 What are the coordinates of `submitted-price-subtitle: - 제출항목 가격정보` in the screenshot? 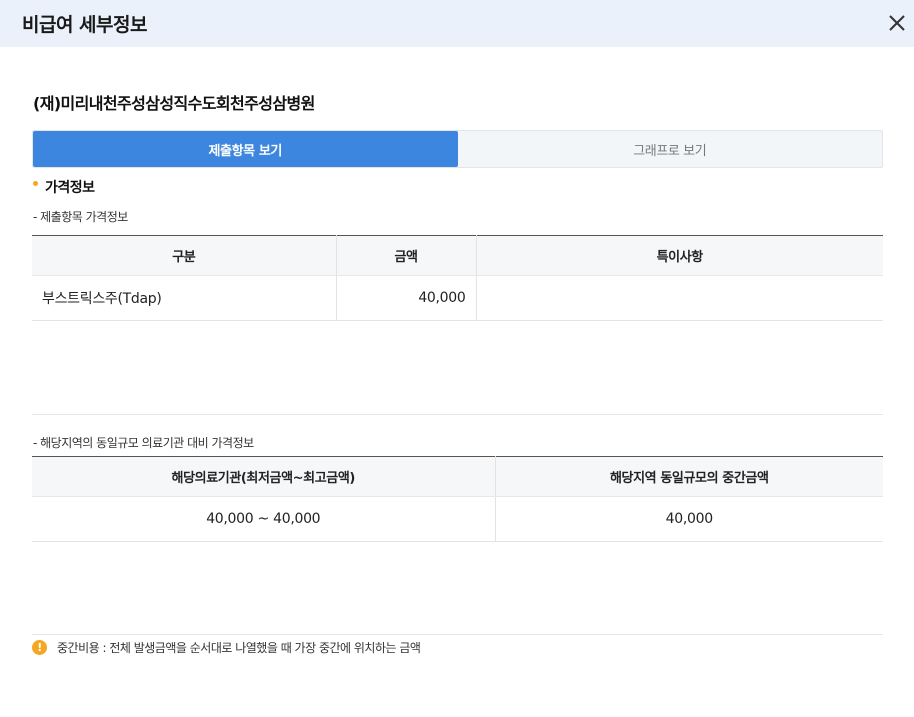 It's located at (80, 217).